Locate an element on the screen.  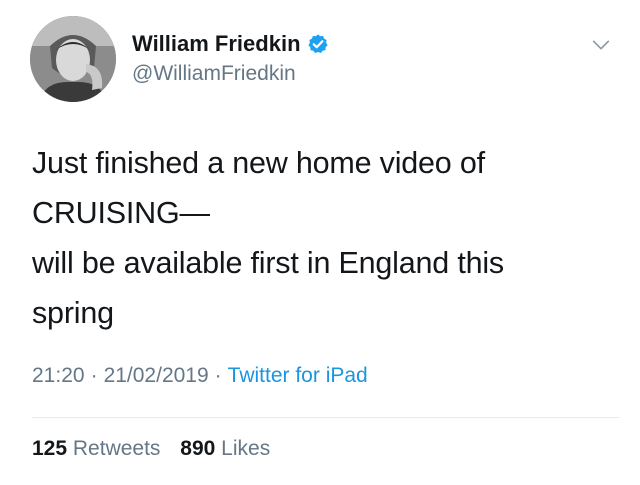
verified-badge-icon is located at coordinates (317, 43).